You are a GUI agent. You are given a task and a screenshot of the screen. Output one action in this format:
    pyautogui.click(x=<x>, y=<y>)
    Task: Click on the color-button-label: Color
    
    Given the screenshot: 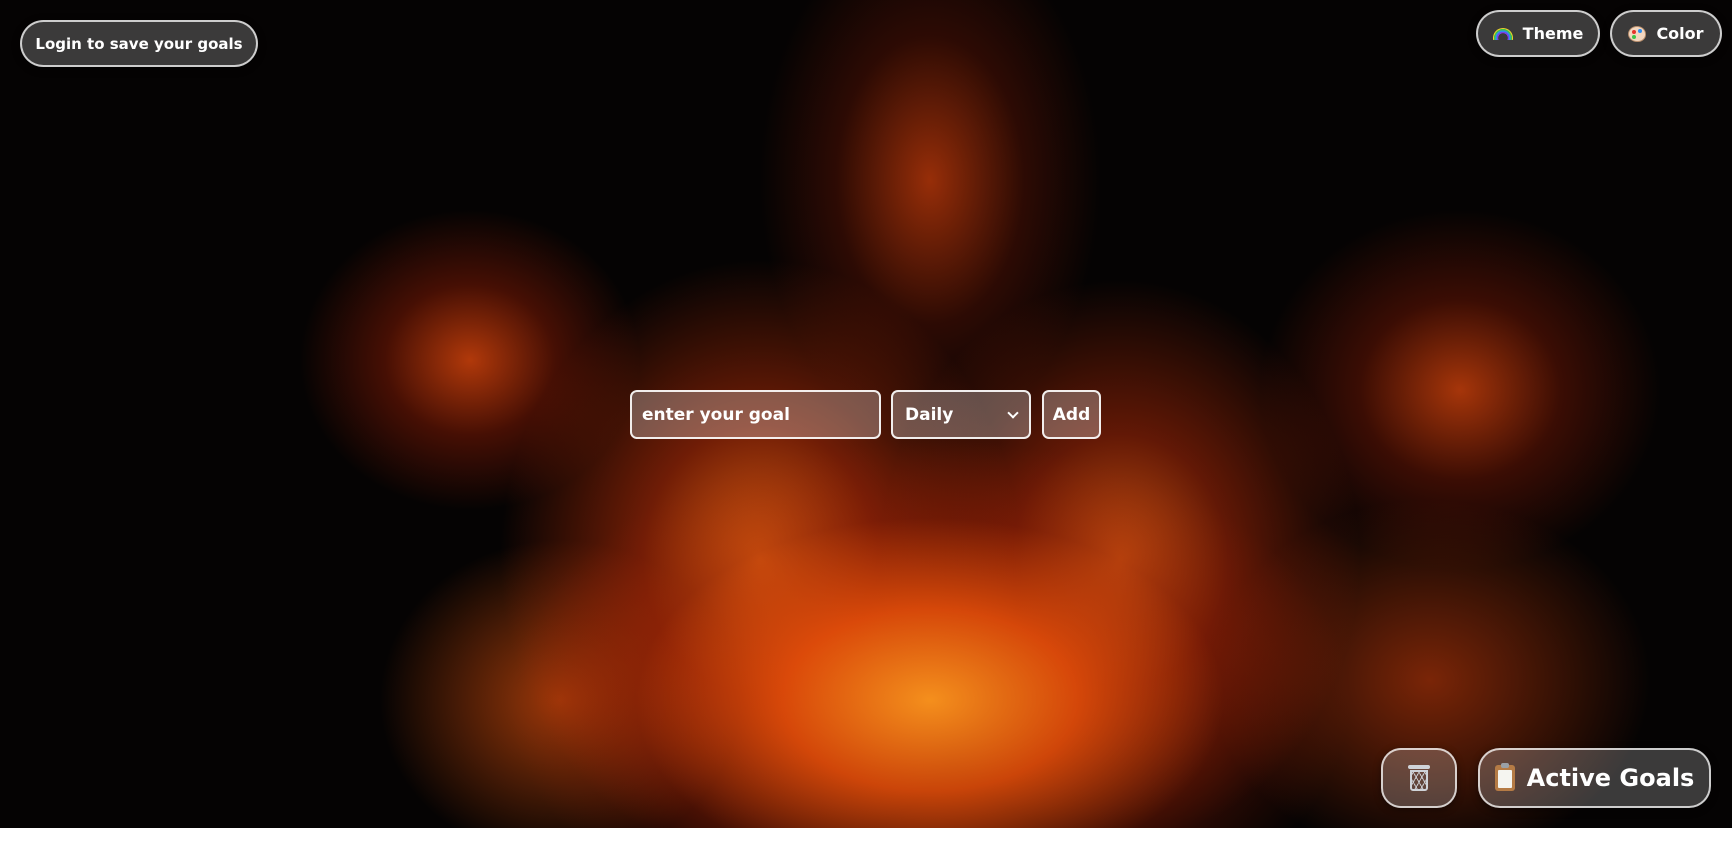 What is the action you would take?
    pyautogui.click(x=1680, y=33)
    